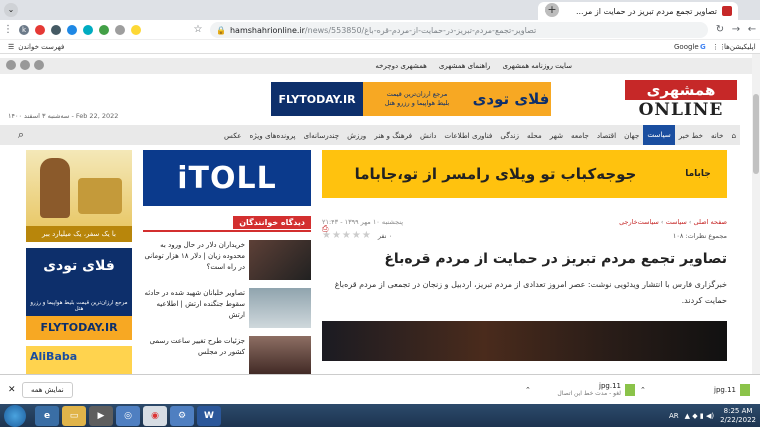 The width and height of the screenshot is (760, 427). Describe the element at coordinates (552, 10) in the screenshot. I see `new-tab-button: +` at that location.